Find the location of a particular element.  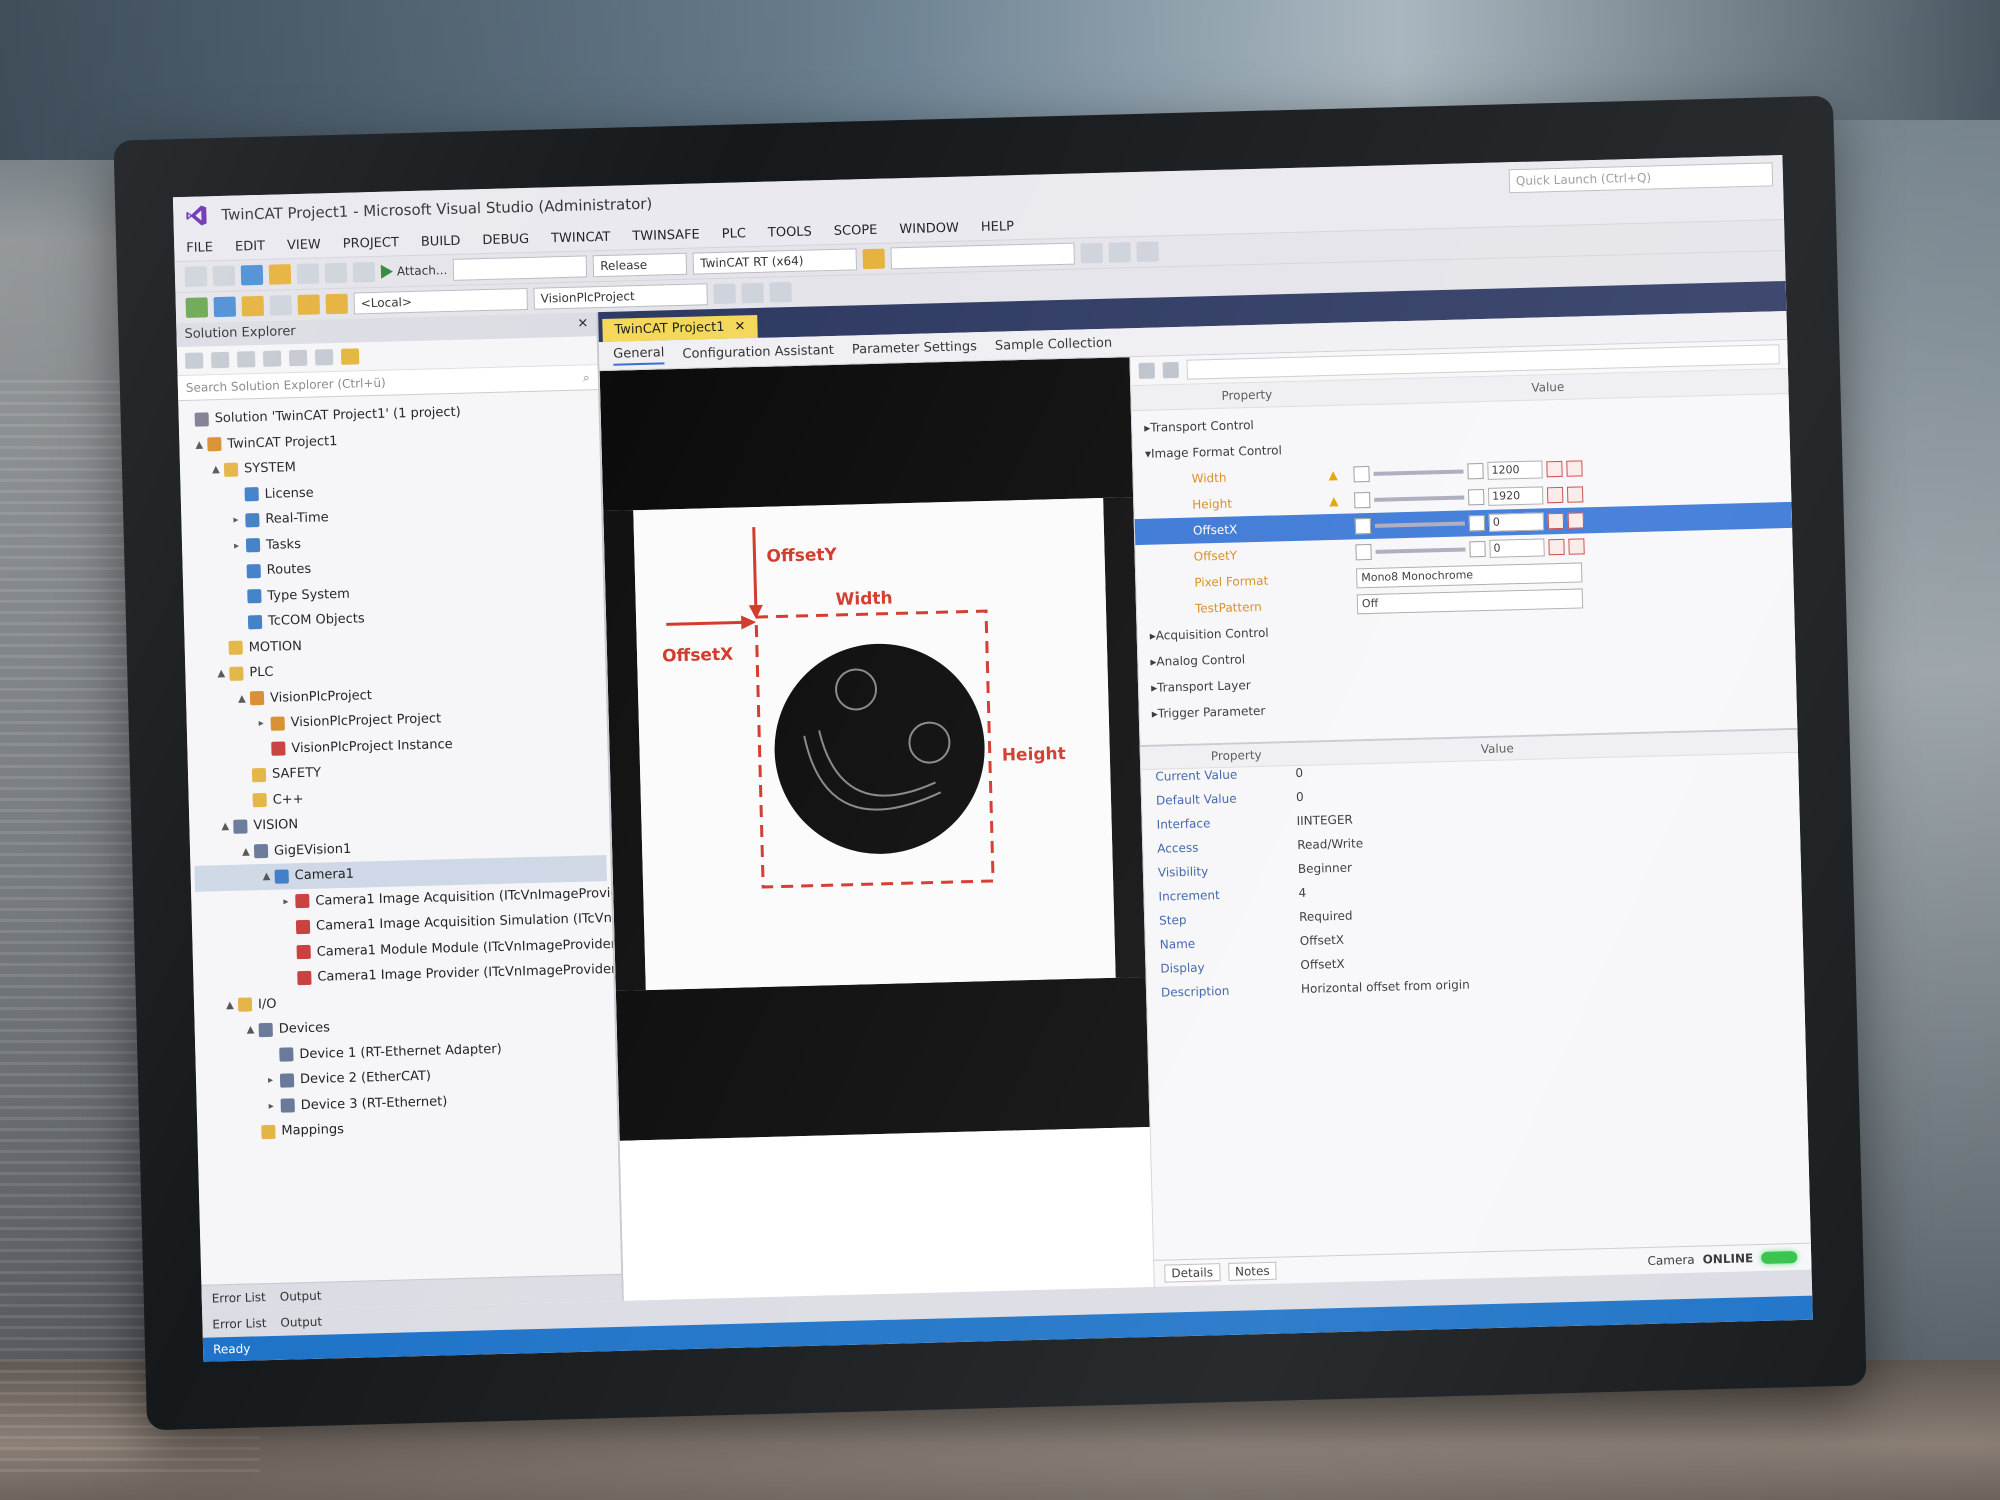

restart-run-icon is located at coordinates (225, 307).